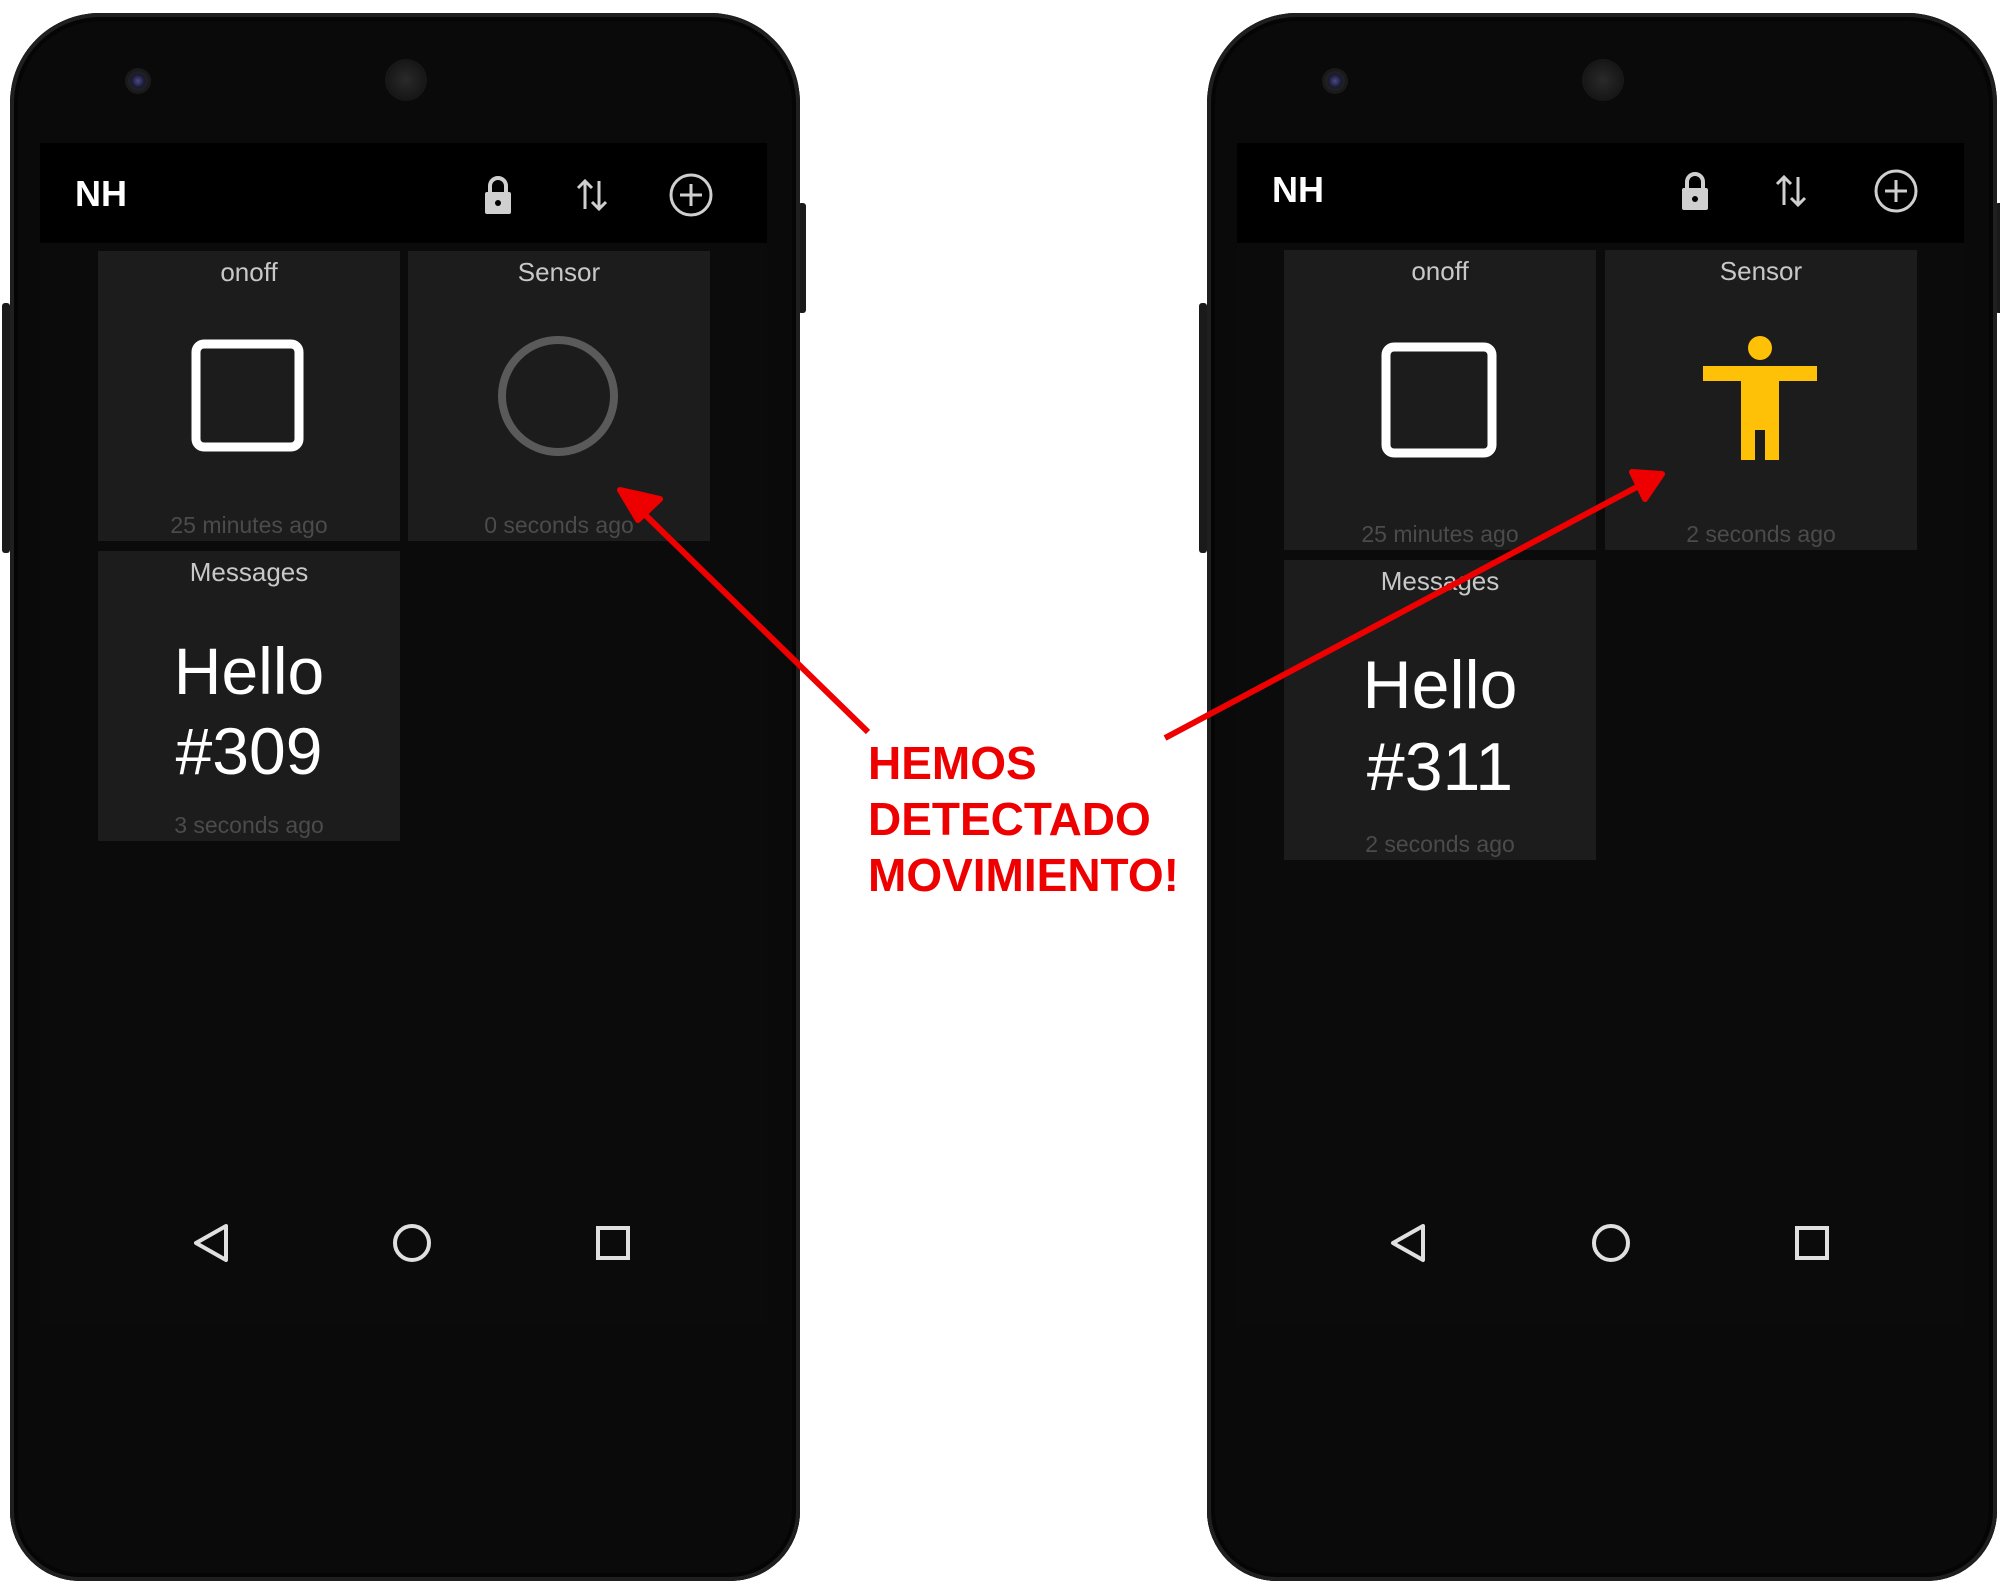 Image resolution: width=2000 pixels, height=1581 pixels. I want to click on message-text: Hello #309, so click(249, 711).